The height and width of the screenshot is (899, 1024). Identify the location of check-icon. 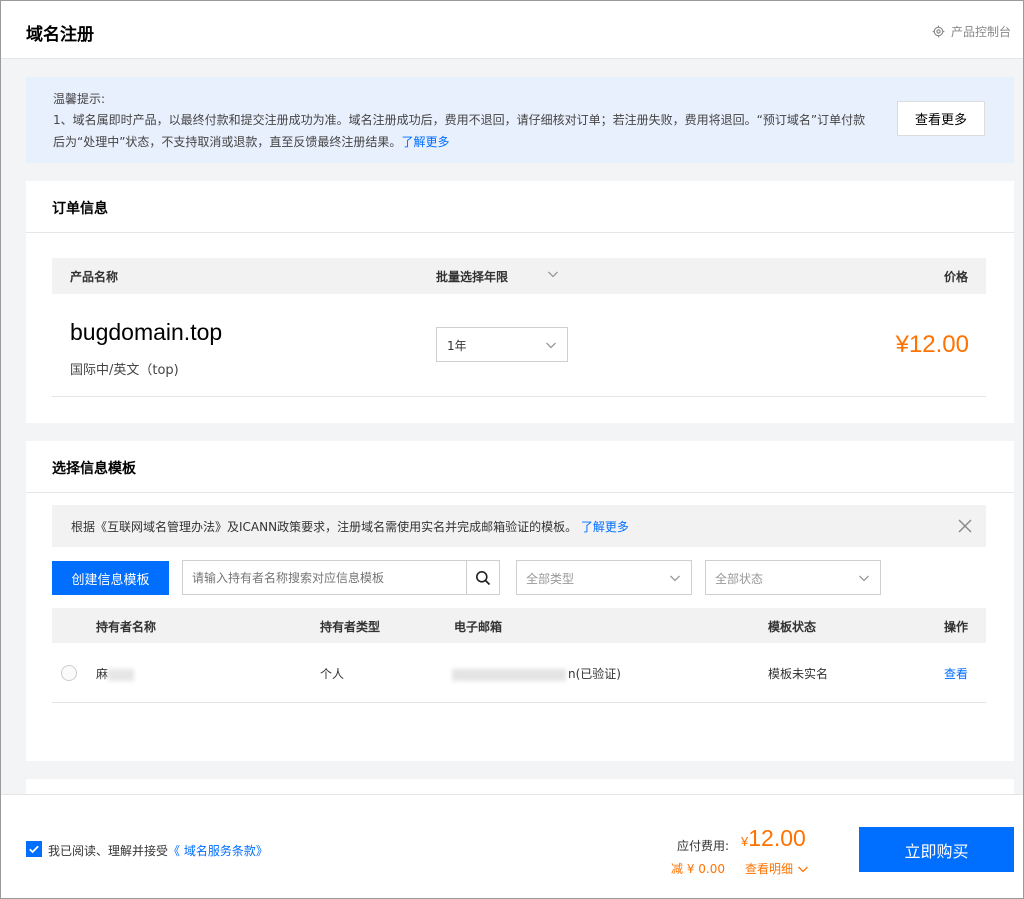
(34, 849).